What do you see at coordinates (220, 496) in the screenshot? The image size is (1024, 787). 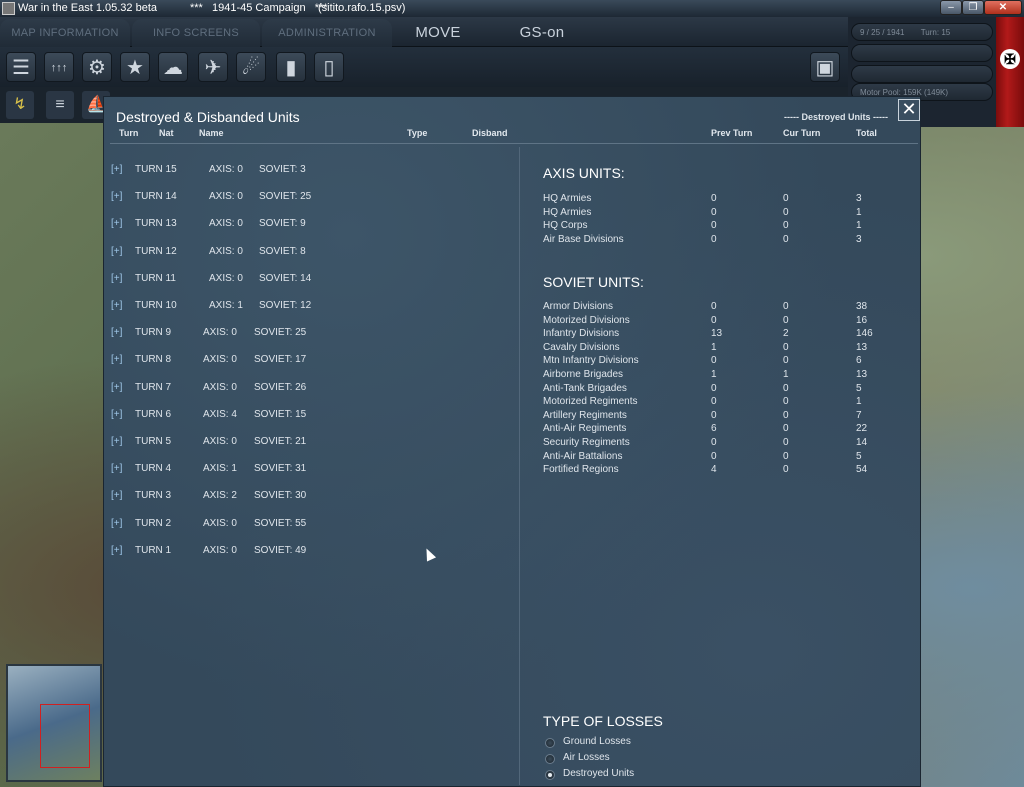 I see `axis-count: AXIS: 2` at bounding box center [220, 496].